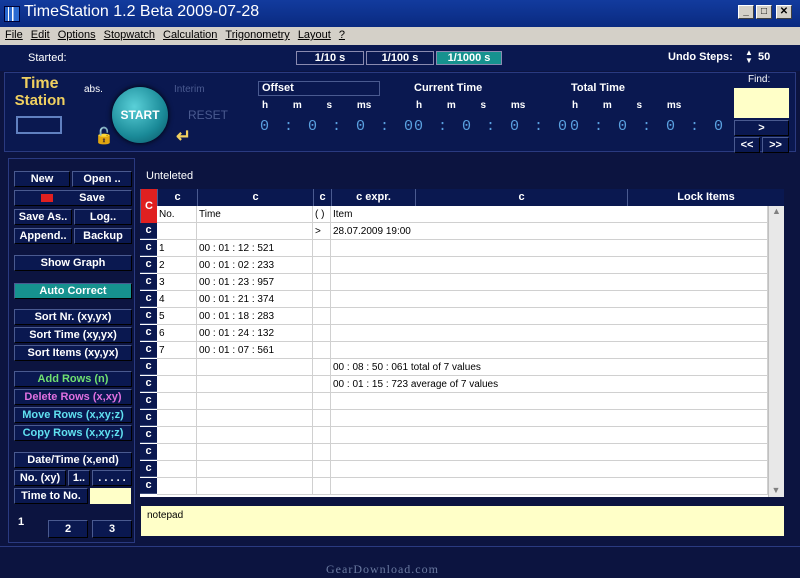 Image resolution: width=800 pixels, height=578 pixels. I want to click on maximize-button: □, so click(764, 12).